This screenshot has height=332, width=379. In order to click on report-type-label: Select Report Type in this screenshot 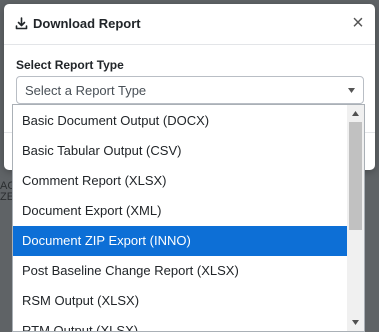, I will do `click(70, 65)`.